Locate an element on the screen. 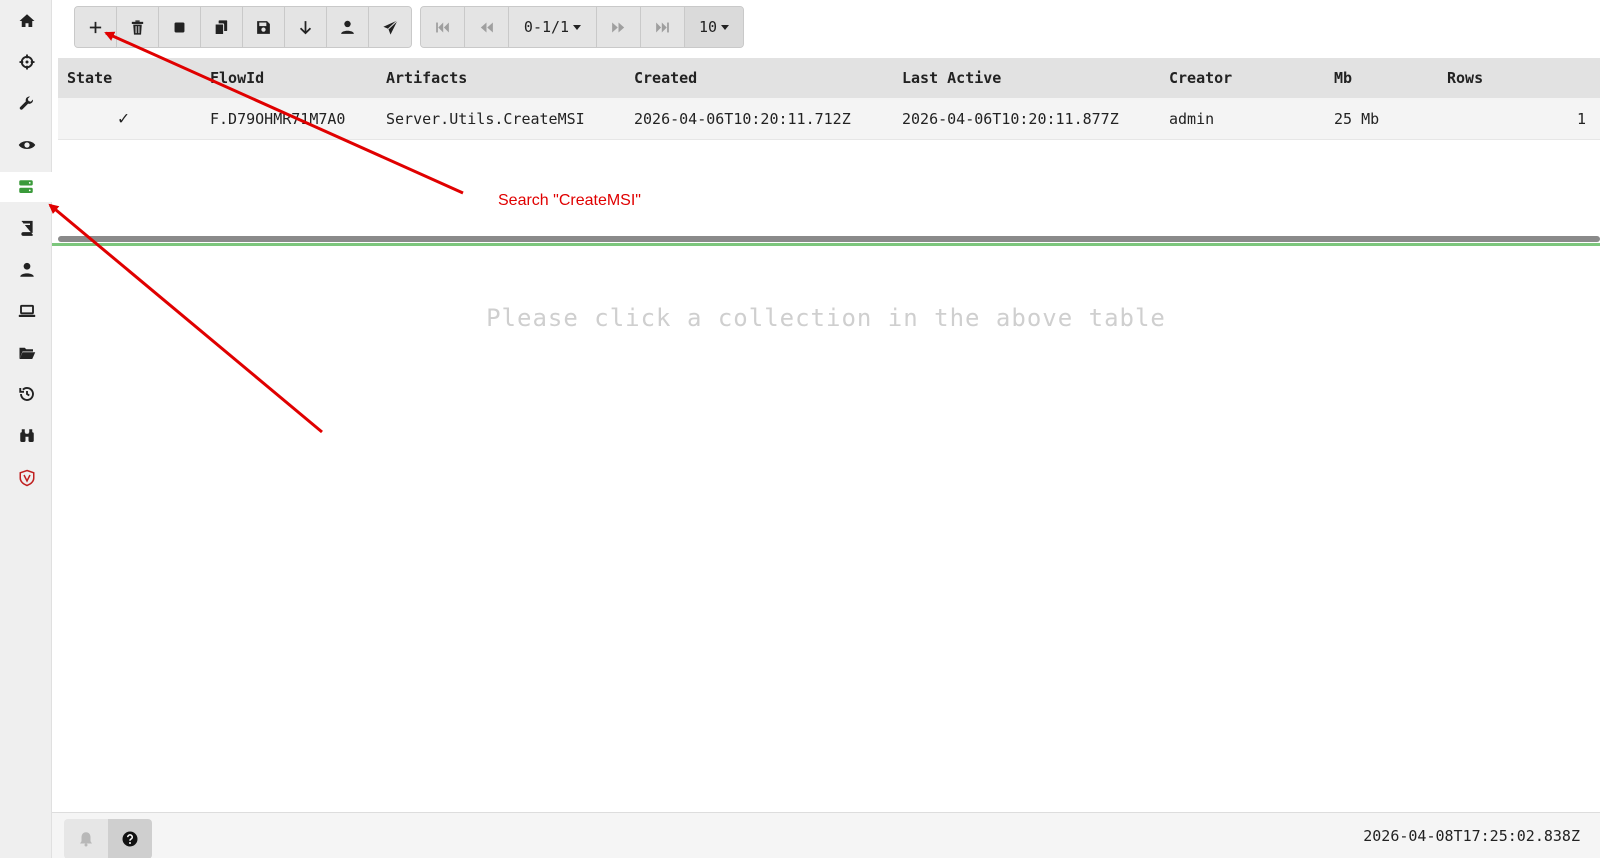 The image size is (1600, 858). column-header-mb: Mb is located at coordinates (1343, 78).